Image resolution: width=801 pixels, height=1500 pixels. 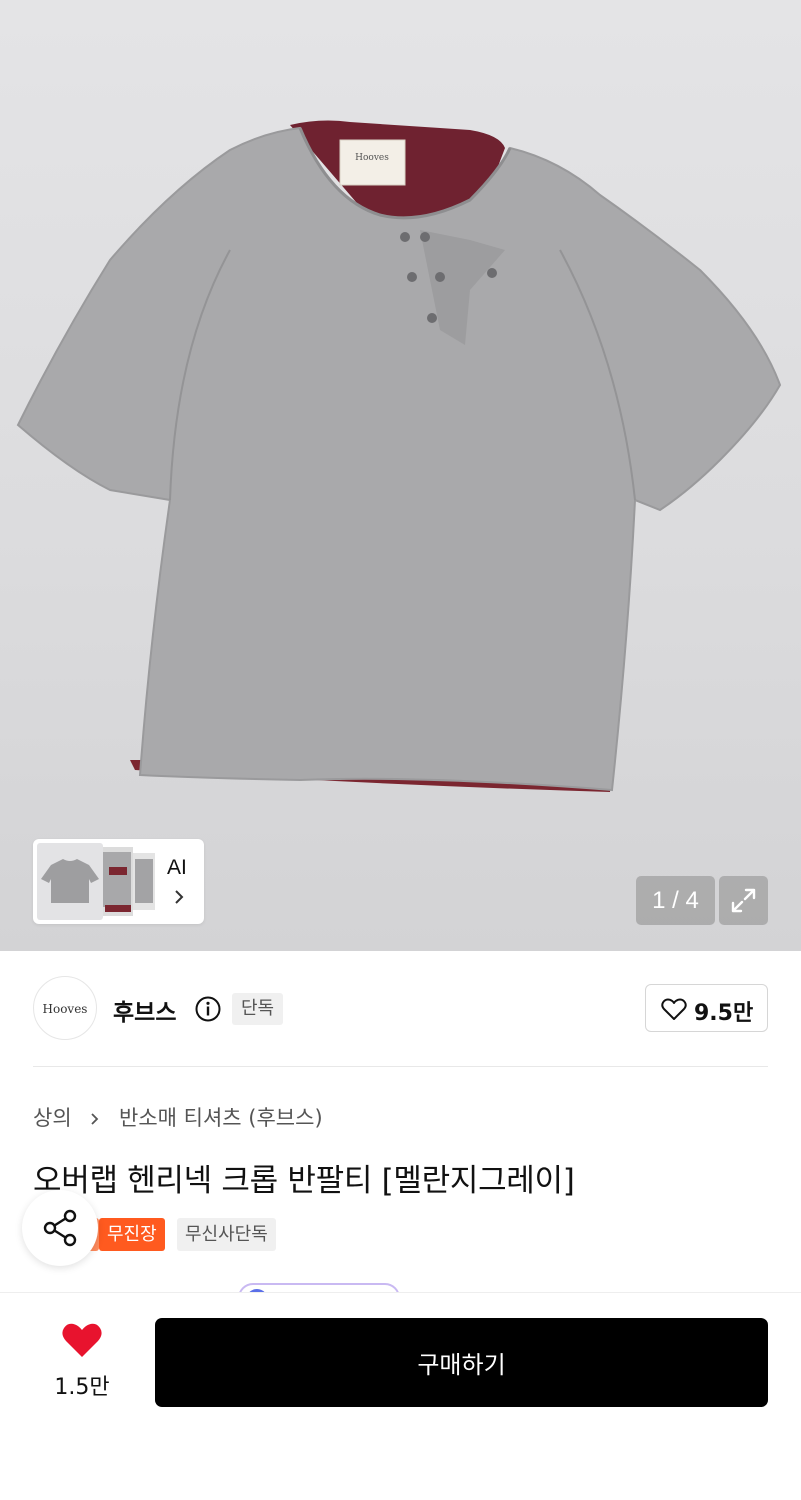 What do you see at coordinates (208, 1009) in the screenshot?
I see `info-icon` at bounding box center [208, 1009].